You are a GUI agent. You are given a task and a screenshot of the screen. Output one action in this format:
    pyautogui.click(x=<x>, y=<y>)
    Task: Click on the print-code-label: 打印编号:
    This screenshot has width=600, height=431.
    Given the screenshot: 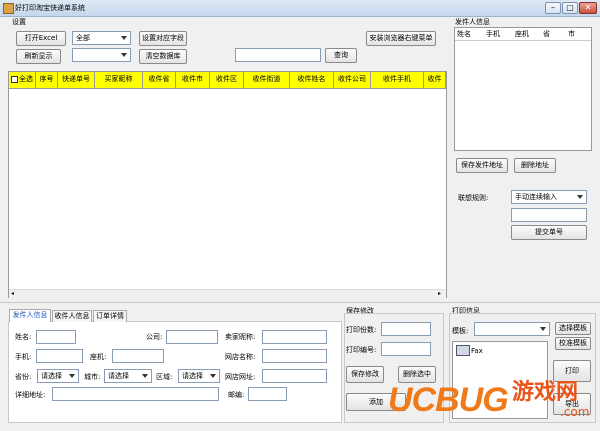 What is the action you would take?
    pyautogui.click(x=361, y=350)
    